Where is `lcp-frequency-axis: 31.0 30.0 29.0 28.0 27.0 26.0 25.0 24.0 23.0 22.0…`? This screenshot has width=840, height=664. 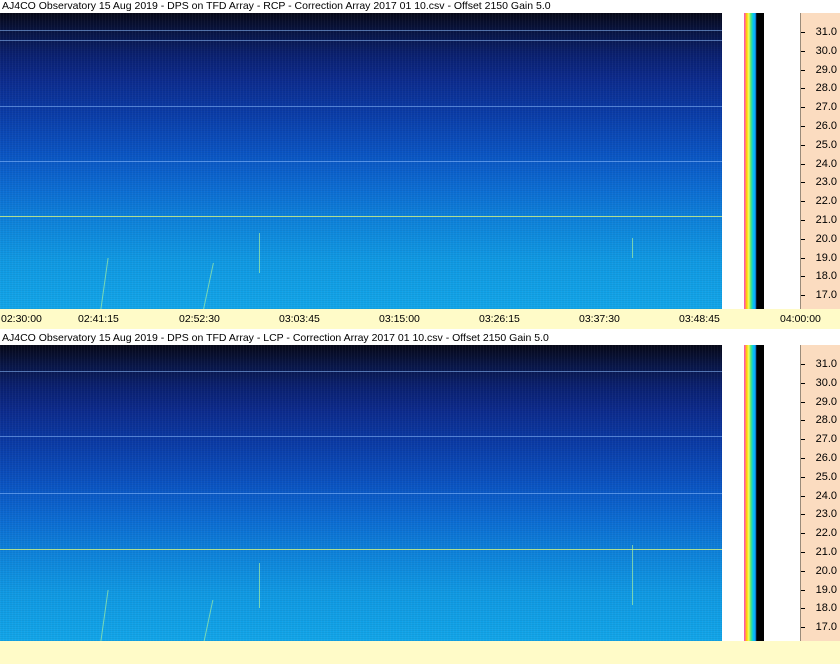 lcp-frequency-axis: 31.0 30.0 29.0 28.0 27.0 26.0 25.0 24.0 23.0 22.0… is located at coordinates (820, 493).